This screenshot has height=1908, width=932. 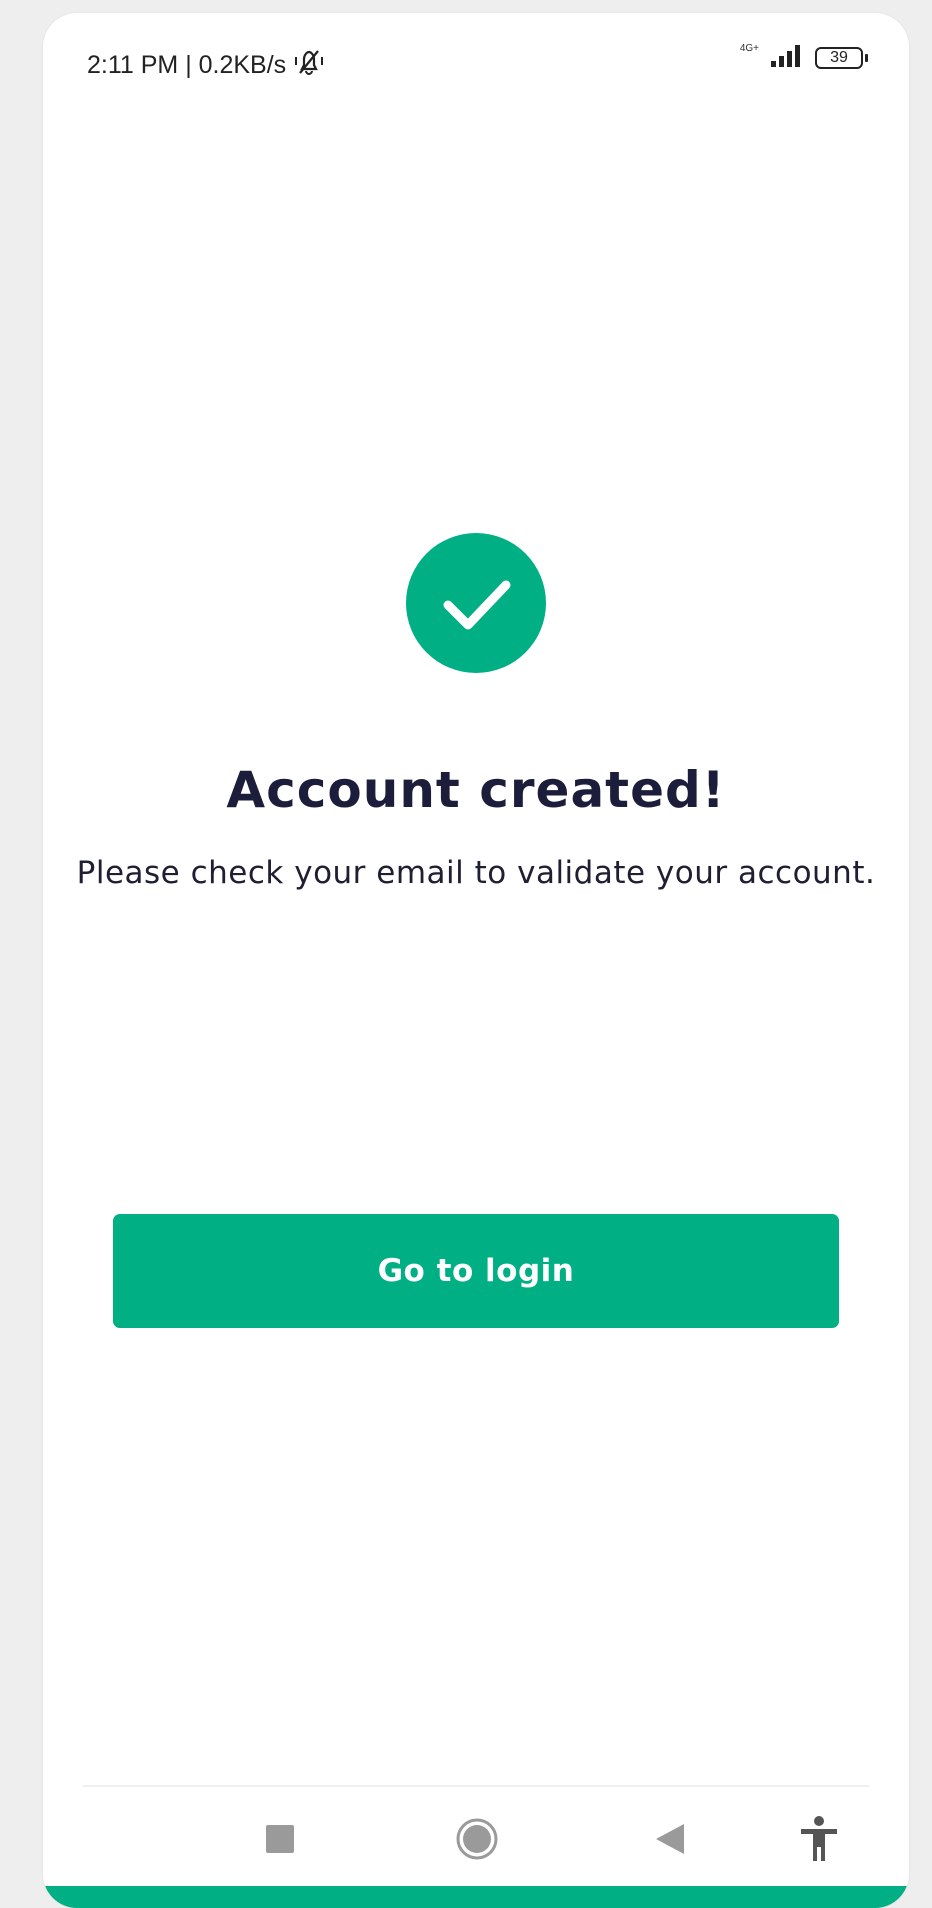 What do you see at coordinates (476, 603) in the screenshot?
I see `success-check-icon` at bounding box center [476, 603].